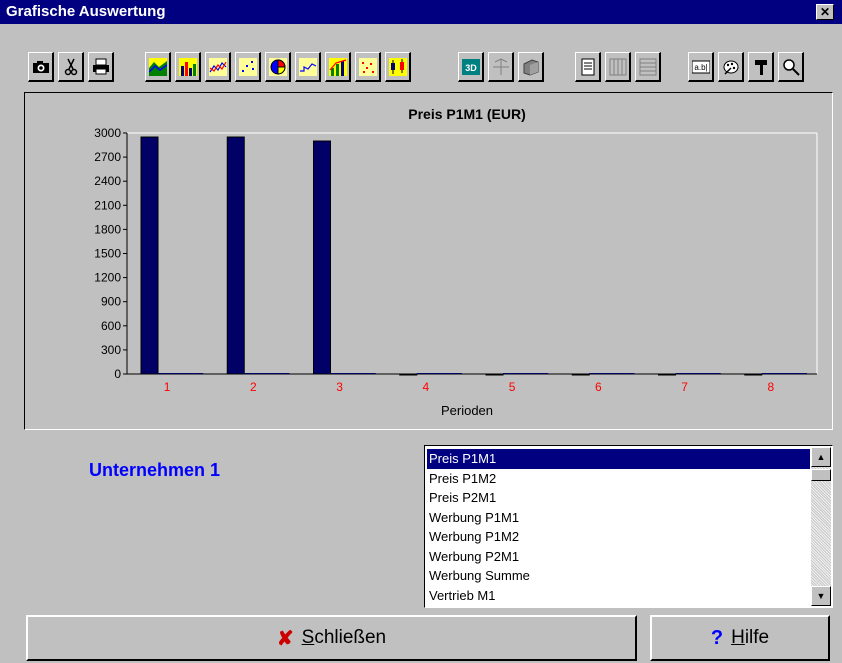  Describe the element at coordinates (791, 67) in the screenshot. I see `zoom-icon` at that location.